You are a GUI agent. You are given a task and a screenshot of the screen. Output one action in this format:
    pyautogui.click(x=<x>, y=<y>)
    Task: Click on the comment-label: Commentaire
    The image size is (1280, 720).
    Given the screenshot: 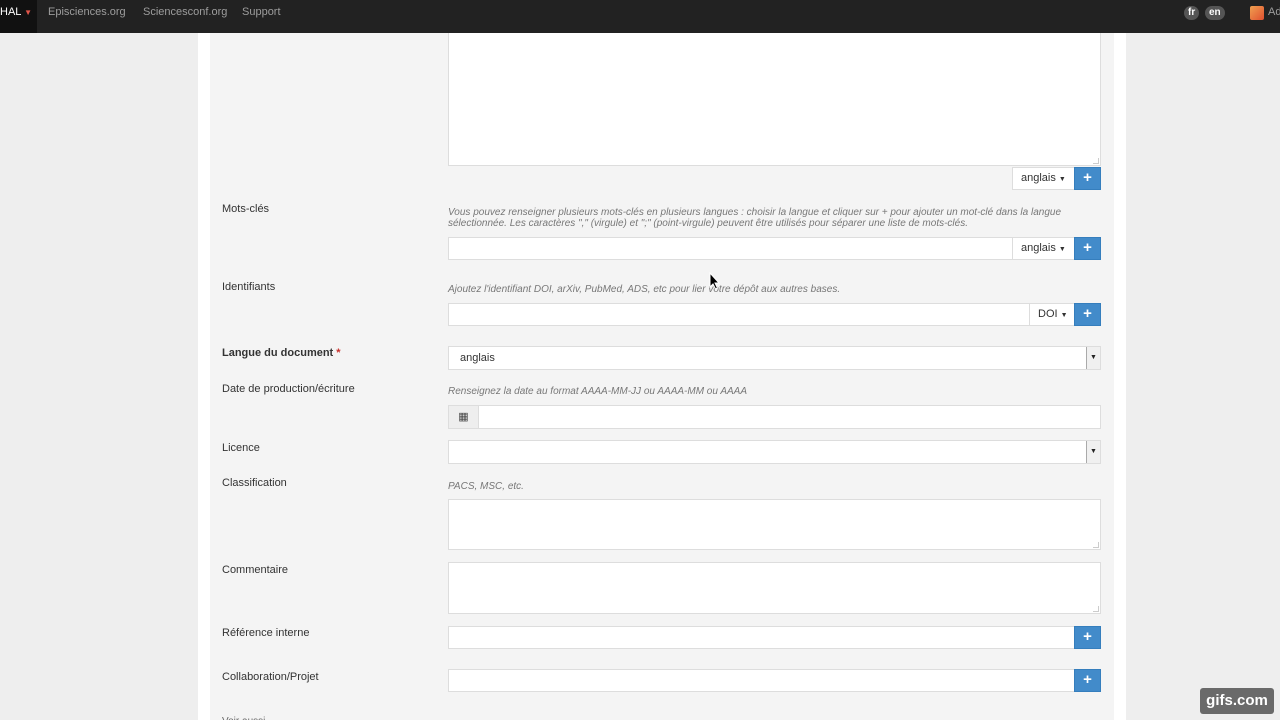 What is the action you would take?
    pyautogui.click(x=255, y=570)
    